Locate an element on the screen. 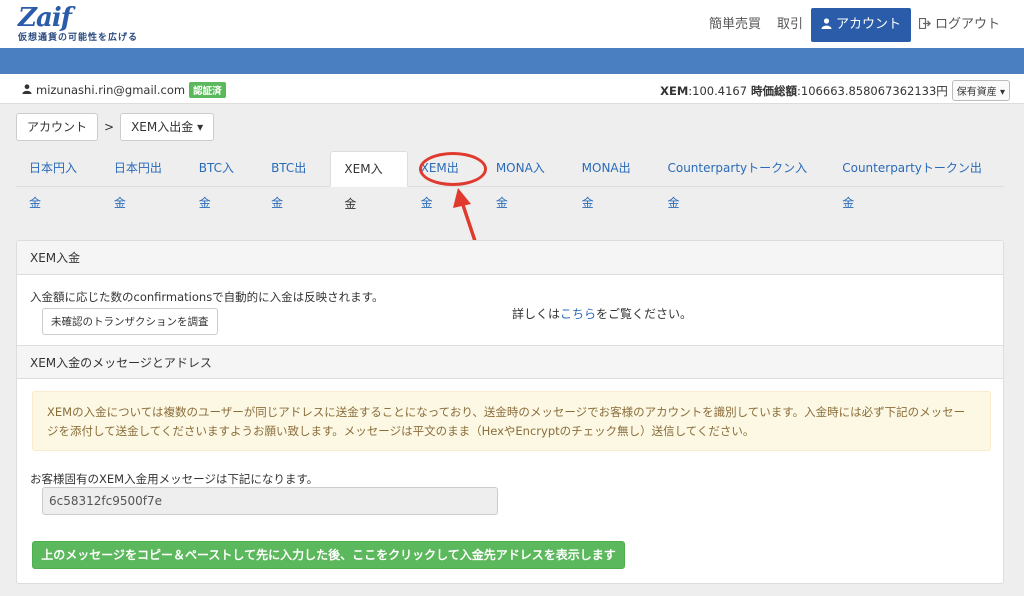 This screenshot has width=1024, height=596. confirmation-description: 入金額に応じた数のconfirmationsで自動的に入金は反映されます。 is located at coordinates (207, 297).